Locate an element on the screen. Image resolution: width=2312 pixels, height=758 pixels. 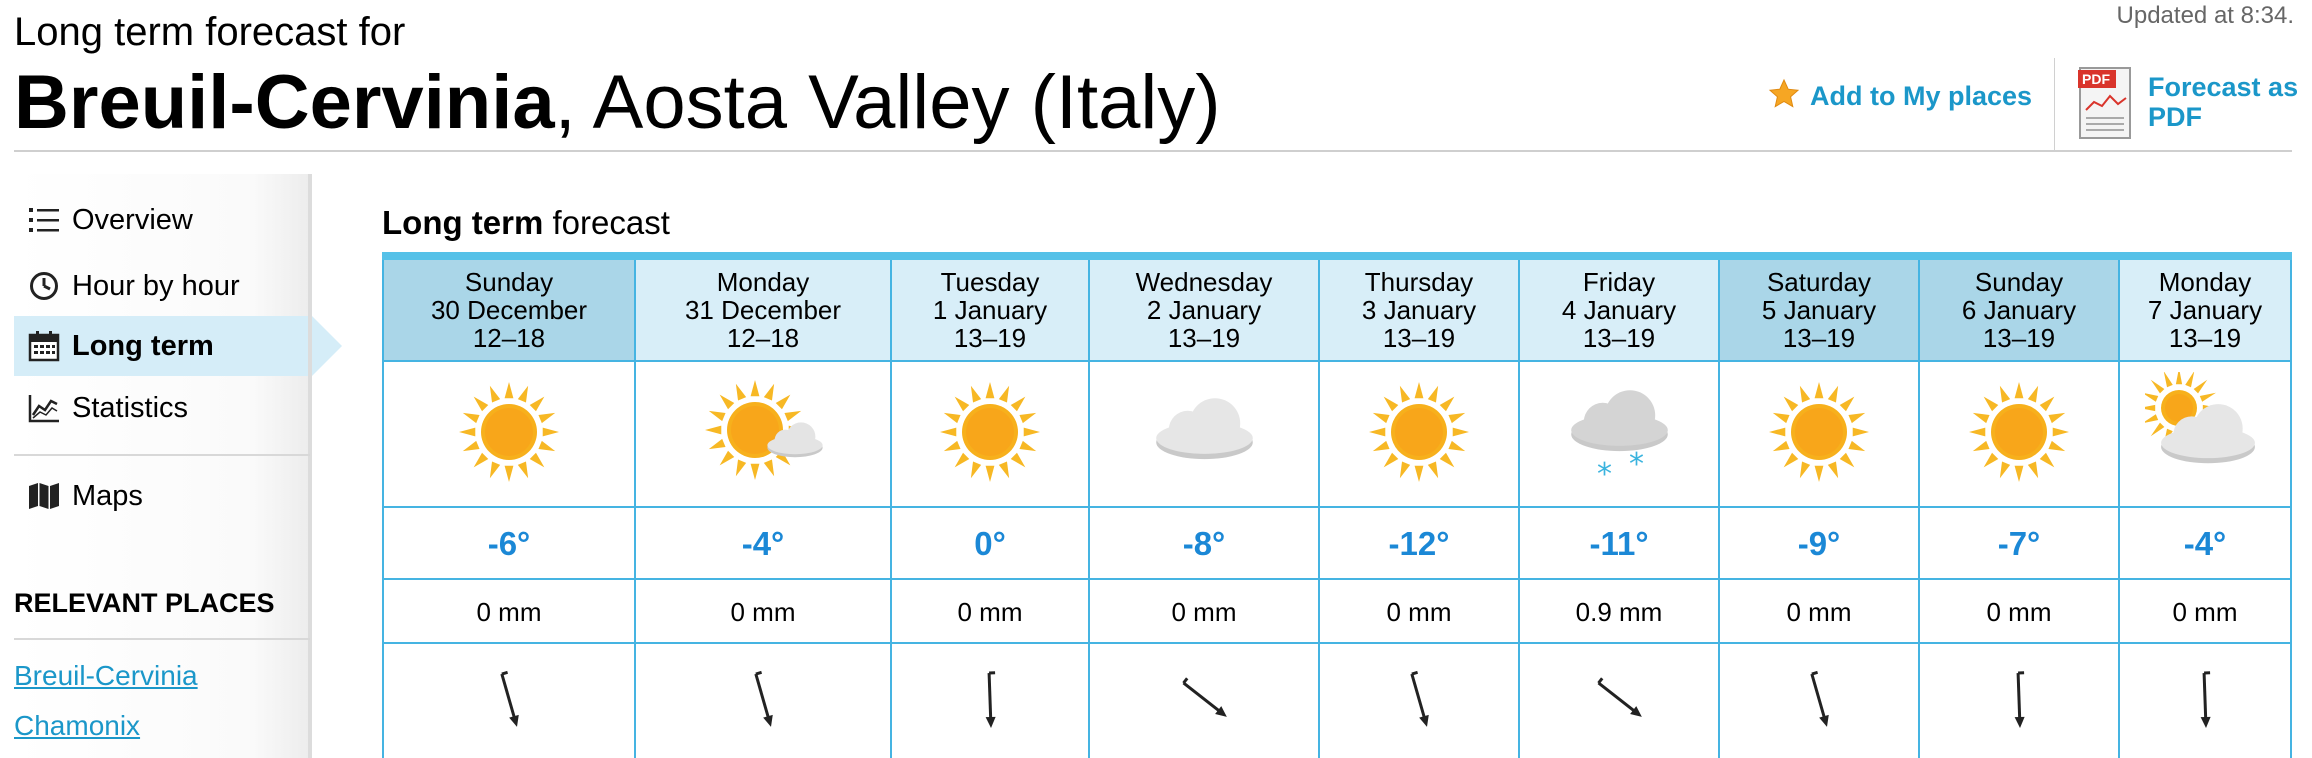
sidebar-item-label: Hour by hour is located at coordinates (156, 285).